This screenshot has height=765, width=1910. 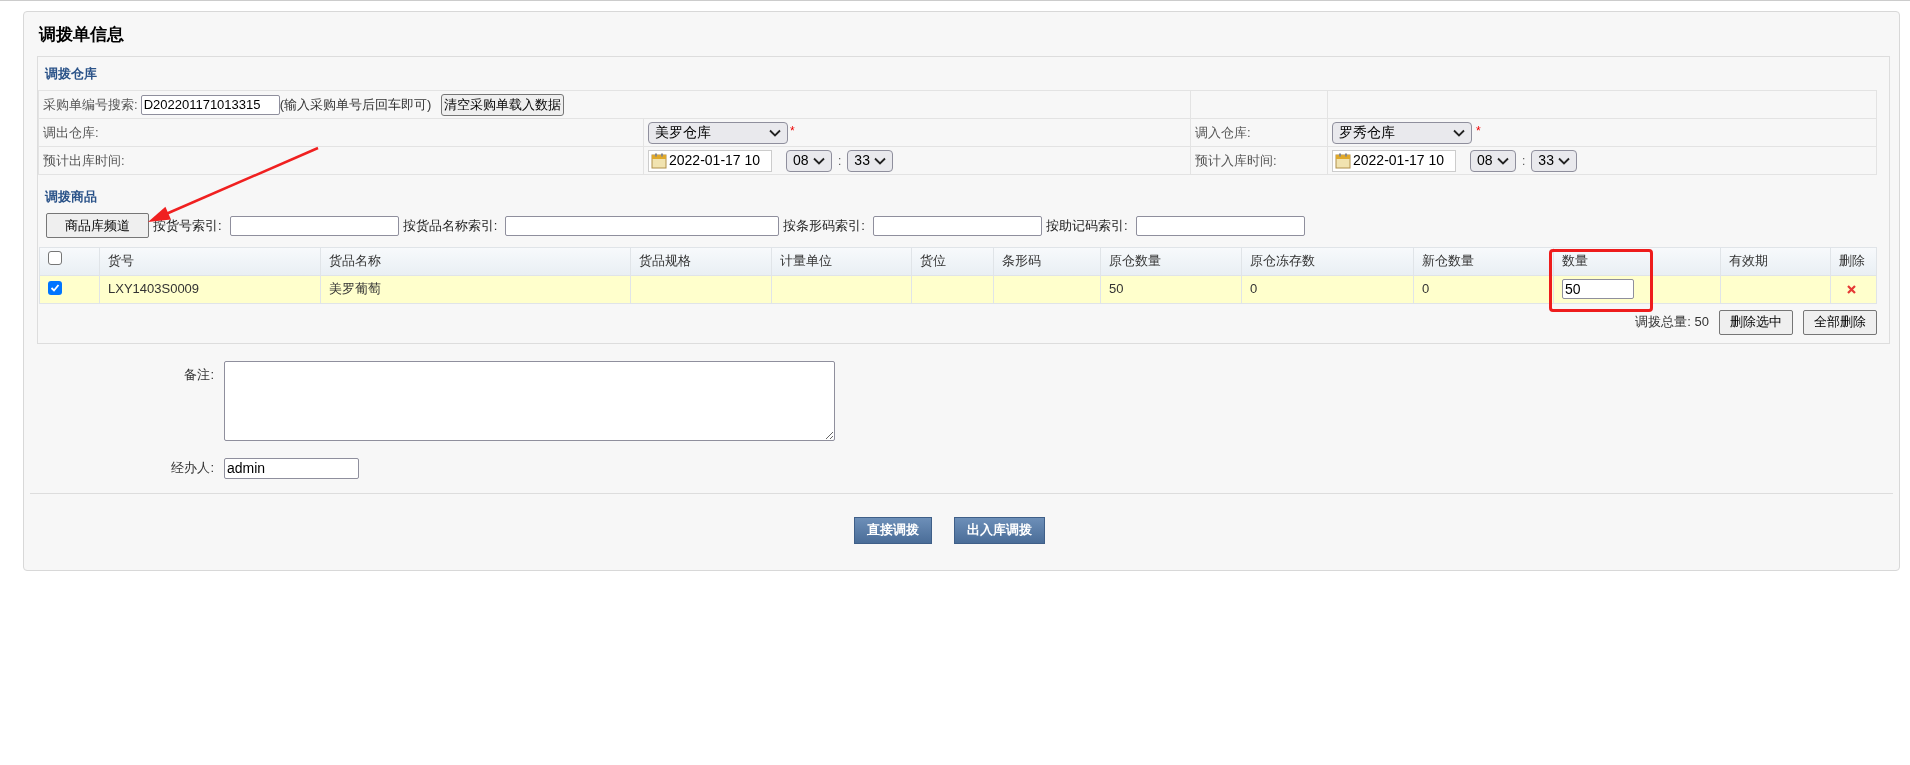 I want to click on column-header: 计量单位, so click(x=806, y=261).